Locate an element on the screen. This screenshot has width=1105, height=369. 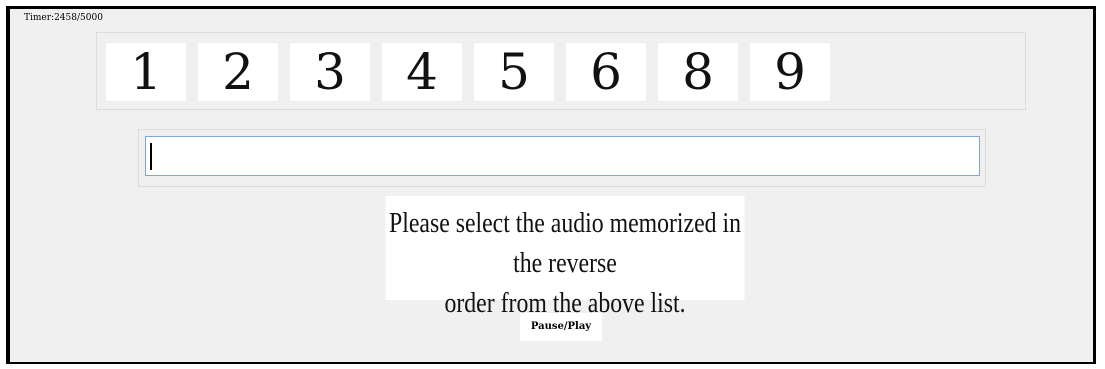
pause-play-button: Pause/Play is located at coordinates (561, 327).